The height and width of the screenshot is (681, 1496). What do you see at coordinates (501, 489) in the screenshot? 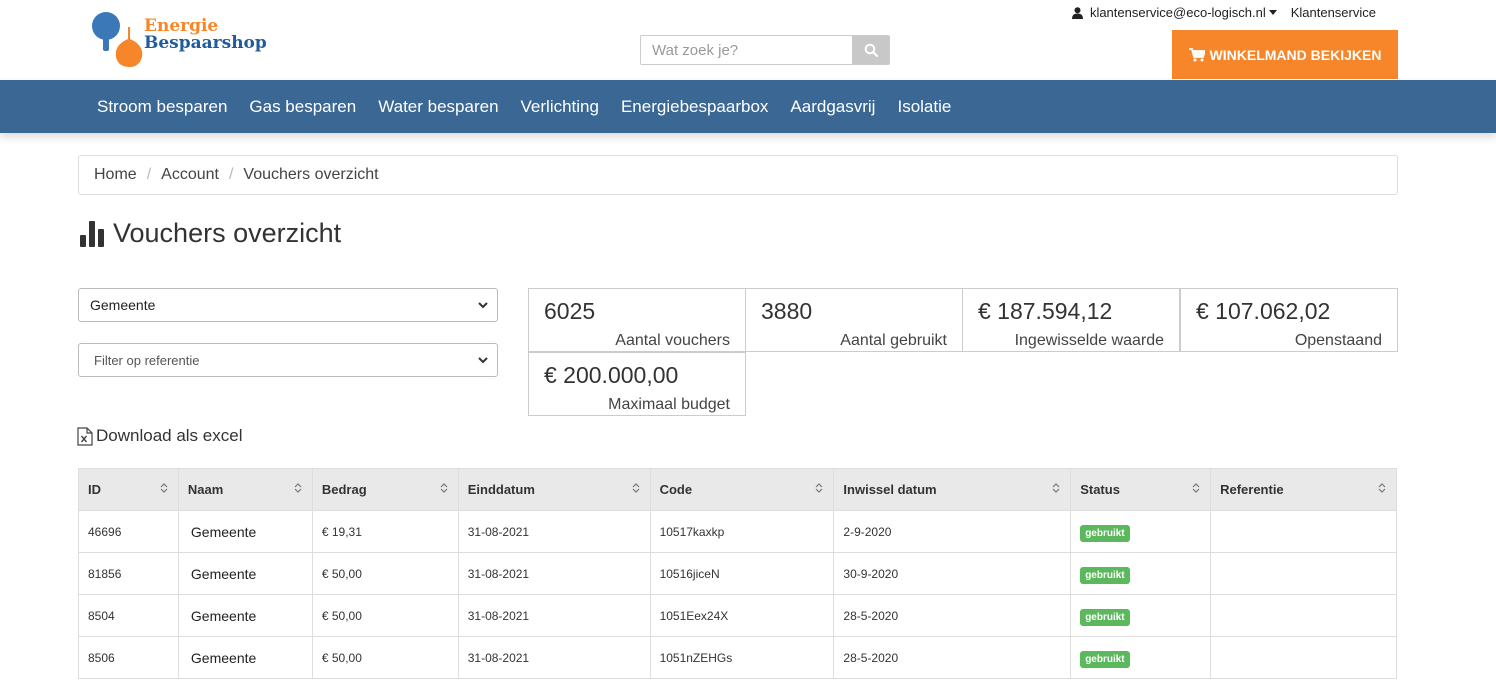
I see `column-header-label: Einddatum` at bounding box center [501, 489].